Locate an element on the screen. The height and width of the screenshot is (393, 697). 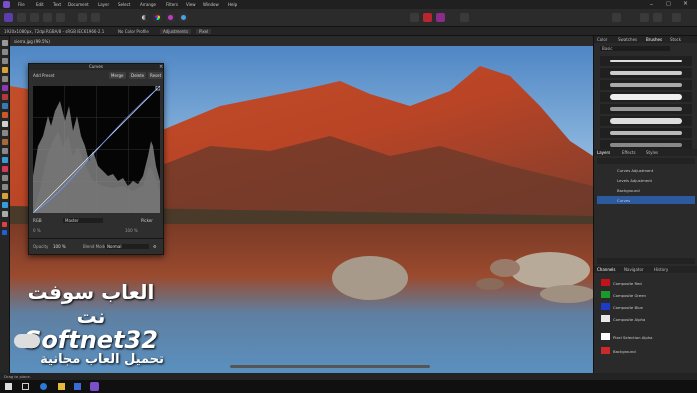
layer-row-selected: Curves is located at coordinates (646, 200).